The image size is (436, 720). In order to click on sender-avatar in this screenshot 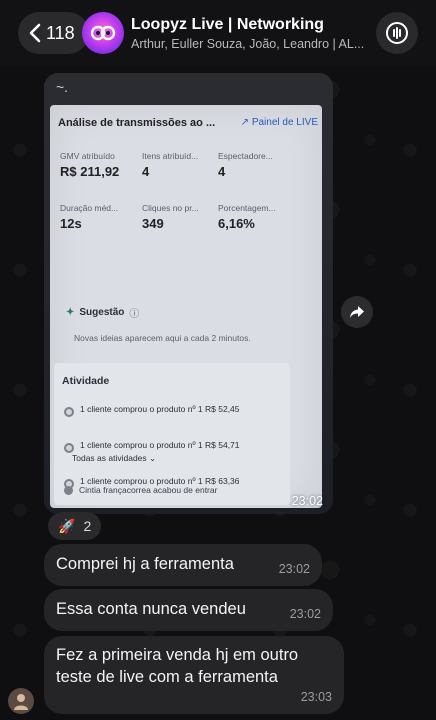, I will do `click(21, 701)`.